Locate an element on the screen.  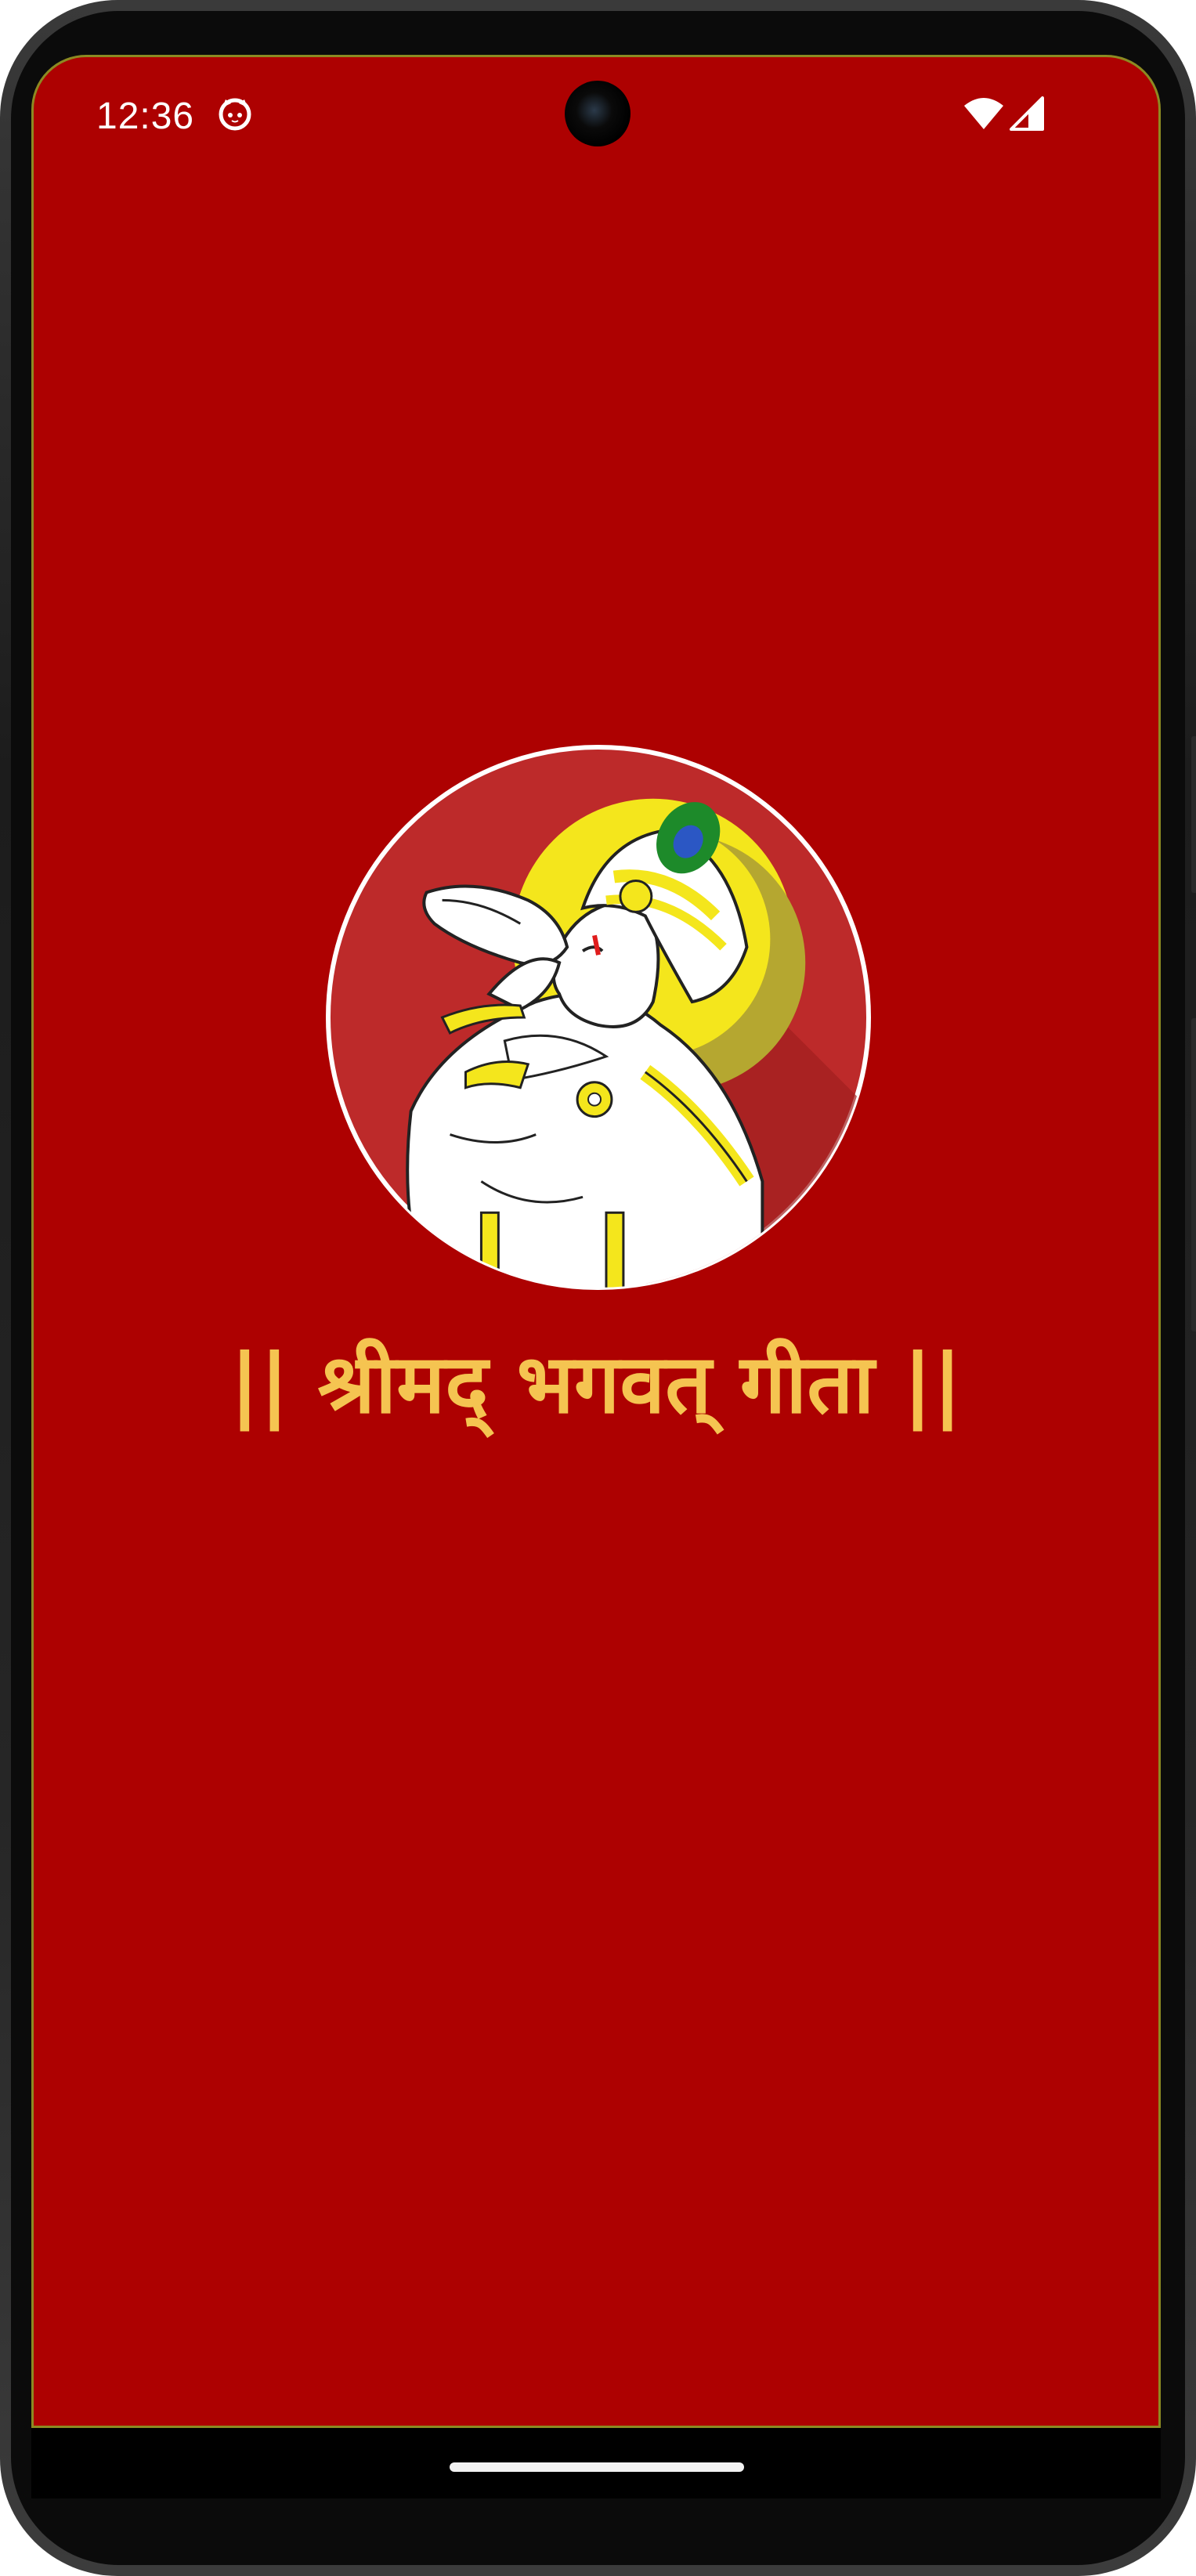
home-gesture-handle is located at coordinates (597, 2467).